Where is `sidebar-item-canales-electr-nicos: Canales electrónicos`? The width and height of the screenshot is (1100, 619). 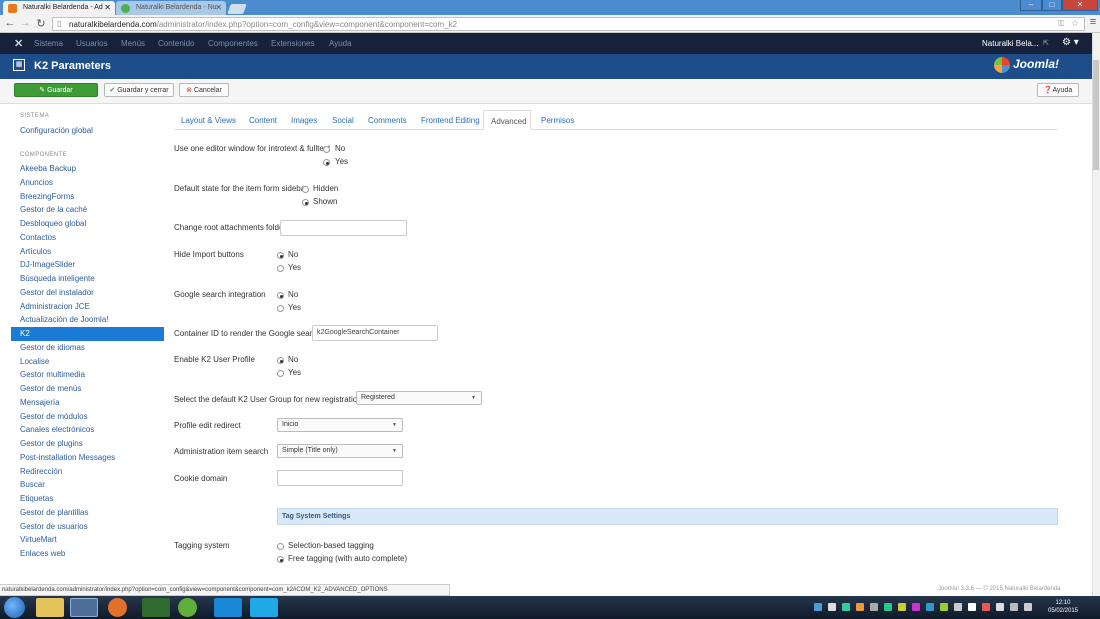
sidebar-item-canales-electr-nicos: Canales electrónicos is located at coordinates (57, 429).